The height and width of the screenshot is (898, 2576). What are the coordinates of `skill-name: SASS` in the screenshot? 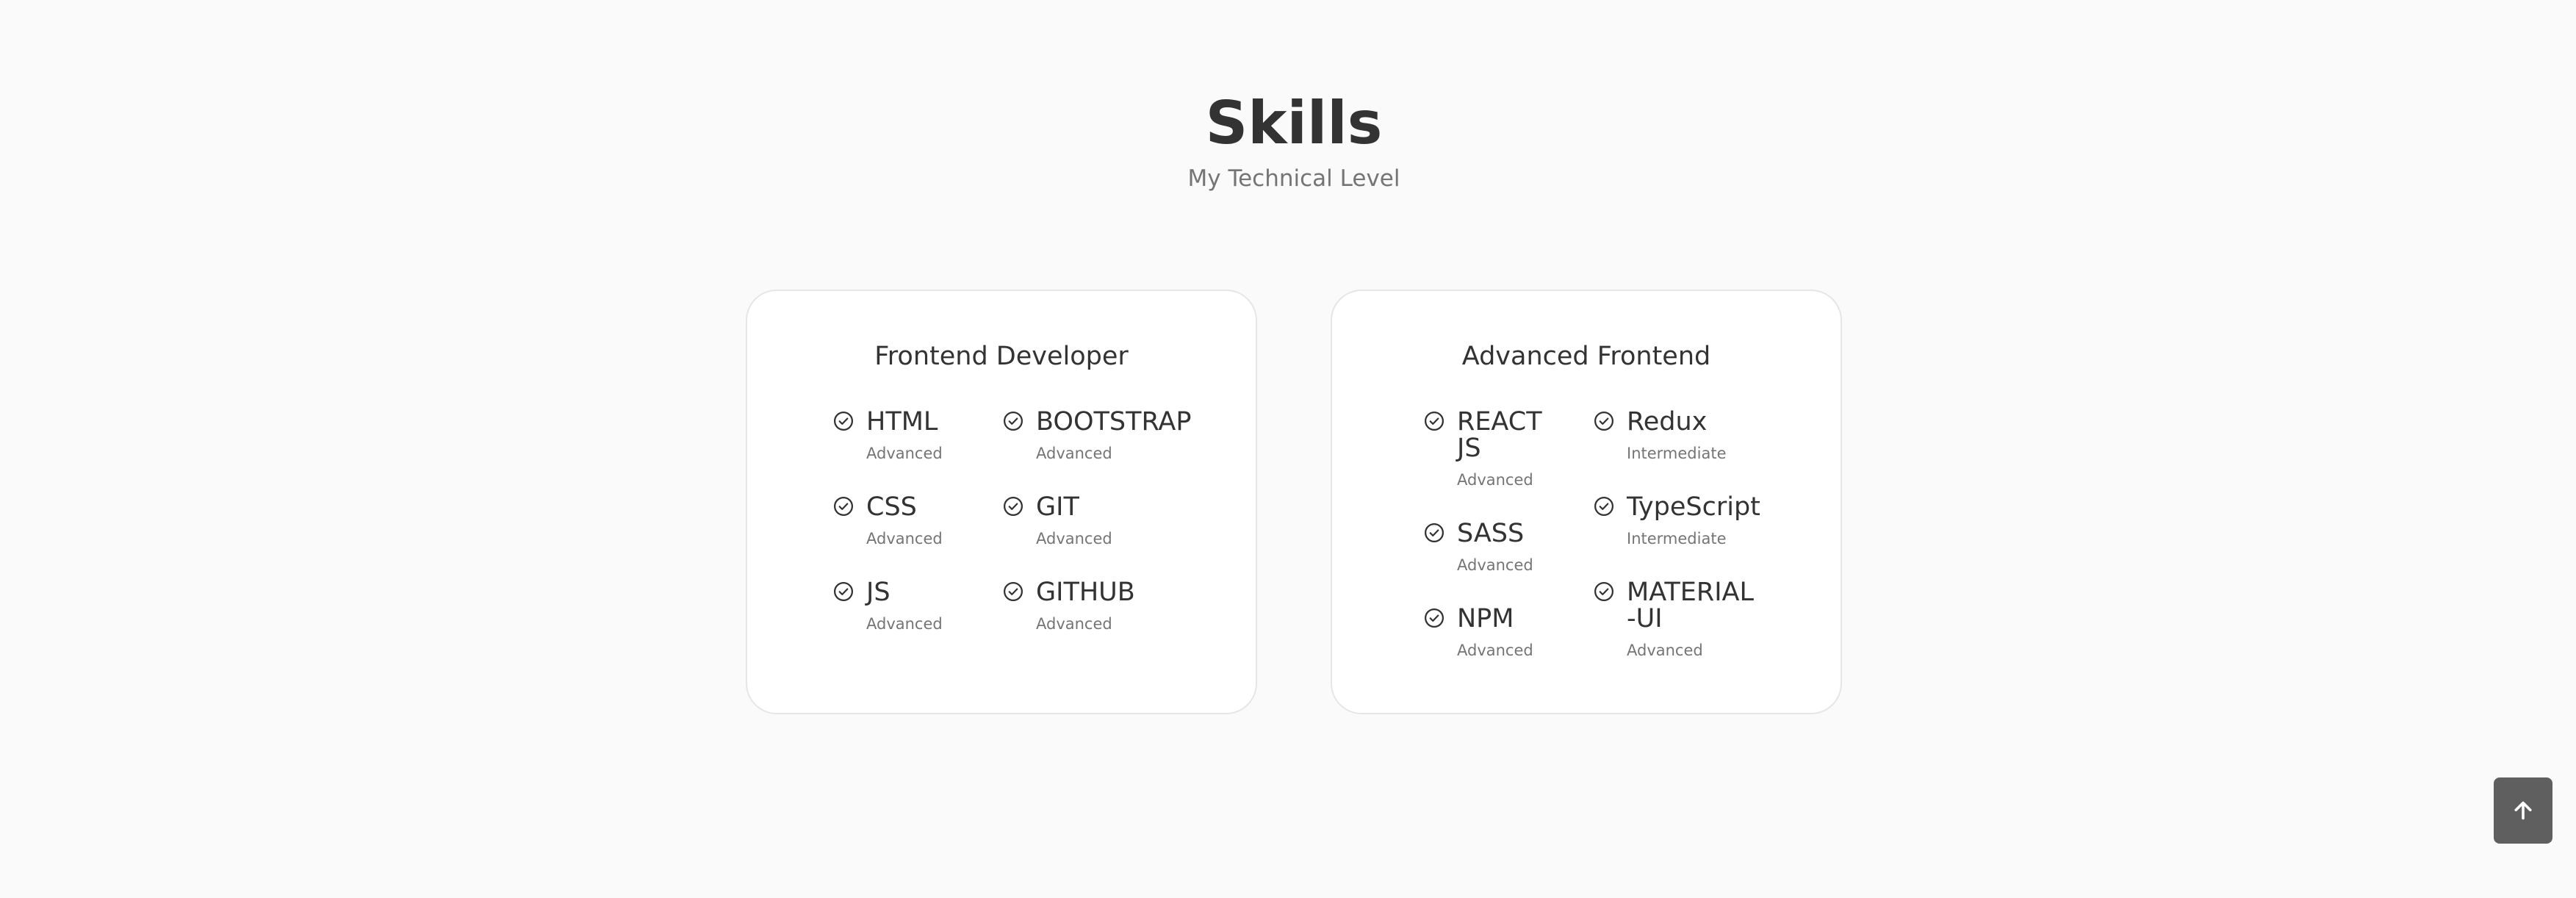 It's located at (1491, 533).